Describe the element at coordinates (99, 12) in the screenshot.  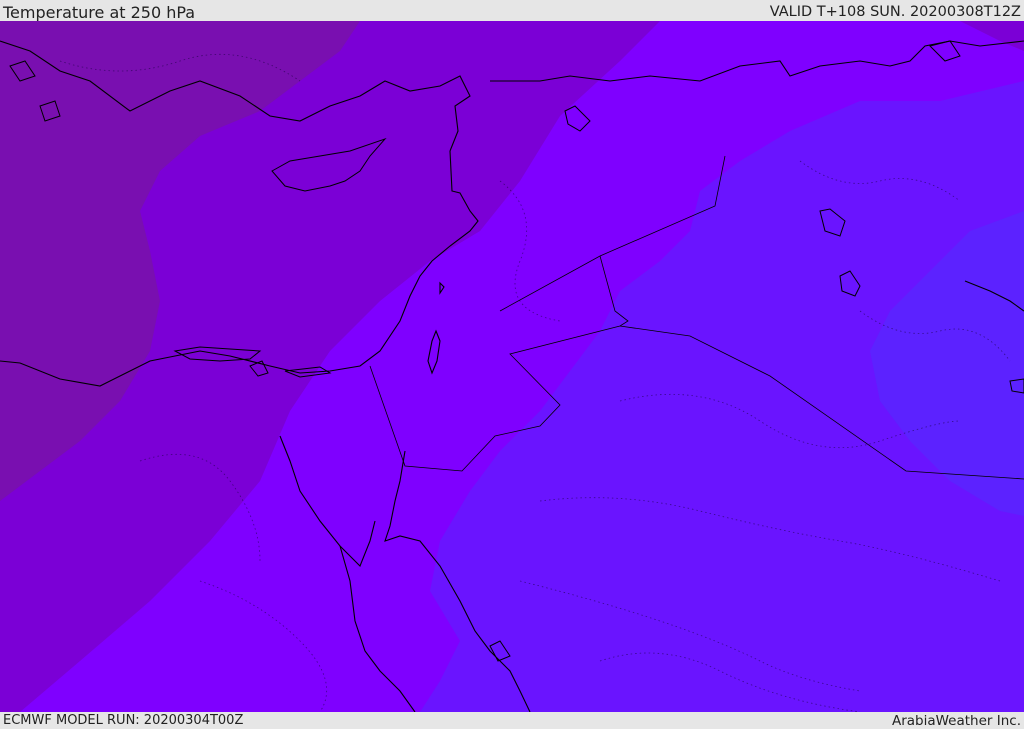
I see `map-title: Temperature at 250 hPa` at that location.